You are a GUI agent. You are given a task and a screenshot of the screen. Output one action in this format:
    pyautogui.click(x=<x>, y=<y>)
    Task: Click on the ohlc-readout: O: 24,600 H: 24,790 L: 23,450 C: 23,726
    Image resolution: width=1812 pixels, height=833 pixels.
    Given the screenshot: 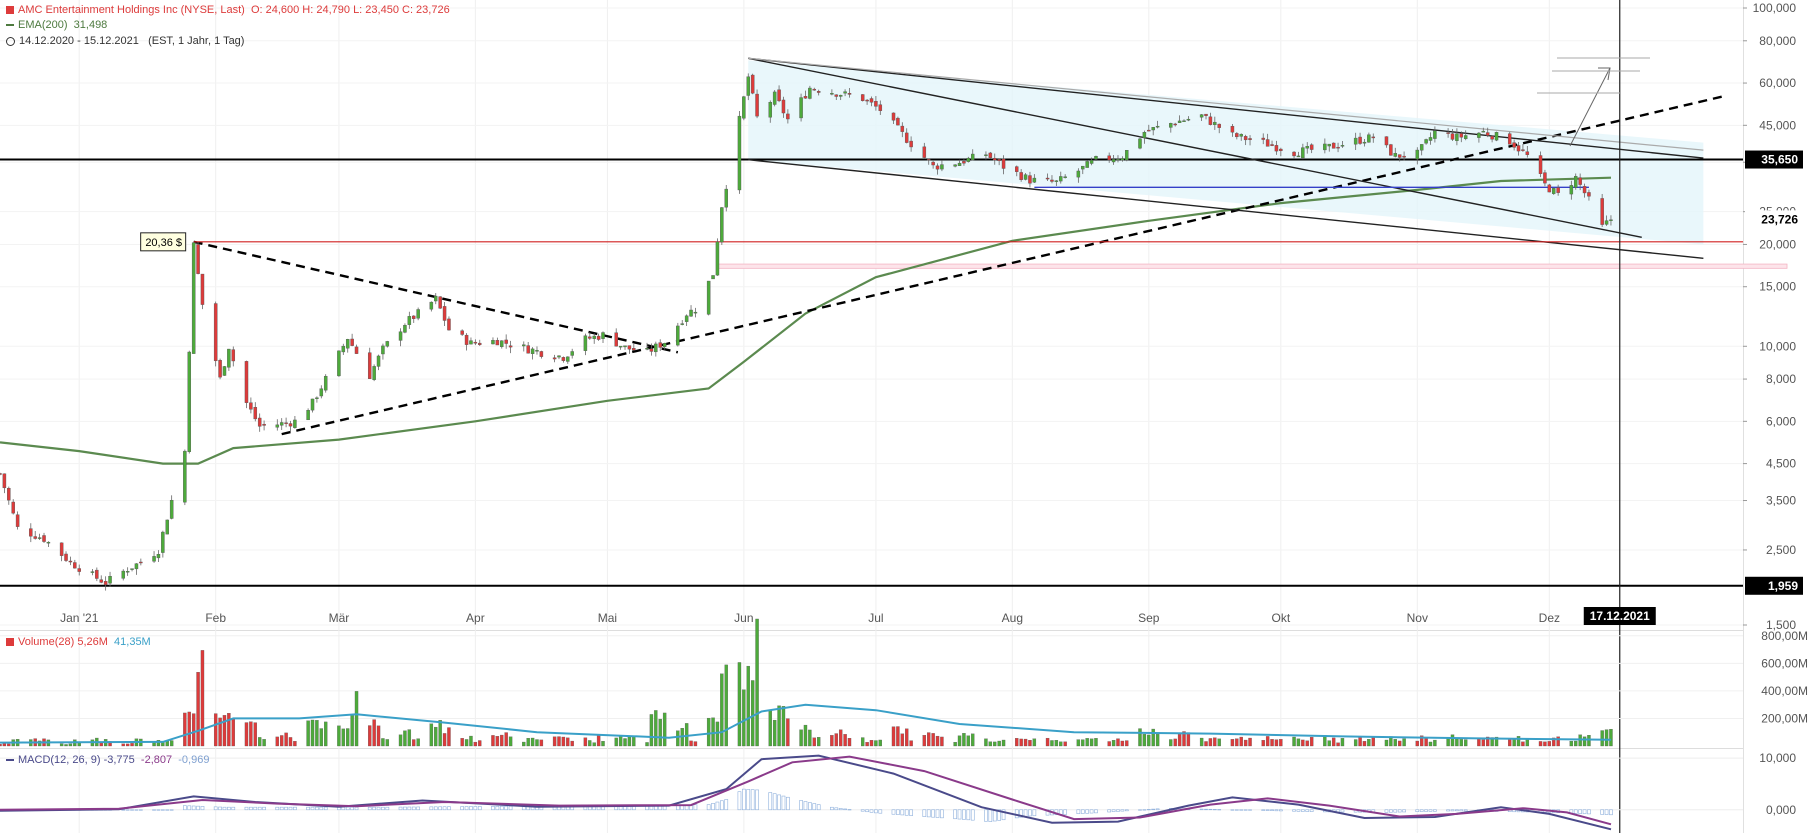 What is the action you would take?
    pyautogui.click(x=350, y=10)
    